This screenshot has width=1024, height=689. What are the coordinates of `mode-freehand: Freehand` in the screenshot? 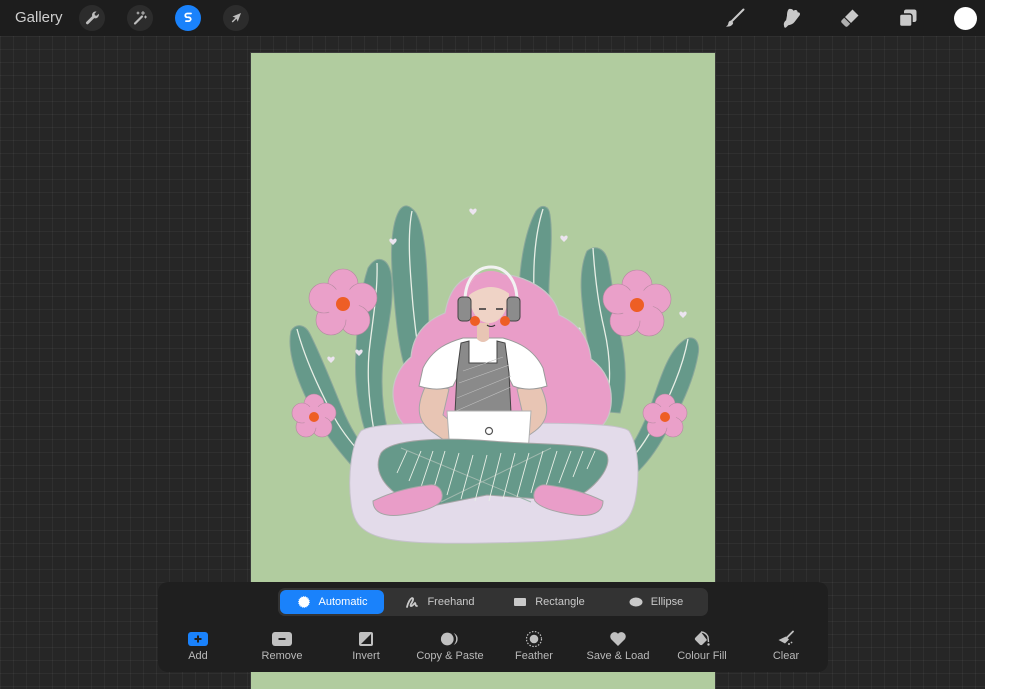 It's located at (440, 602).